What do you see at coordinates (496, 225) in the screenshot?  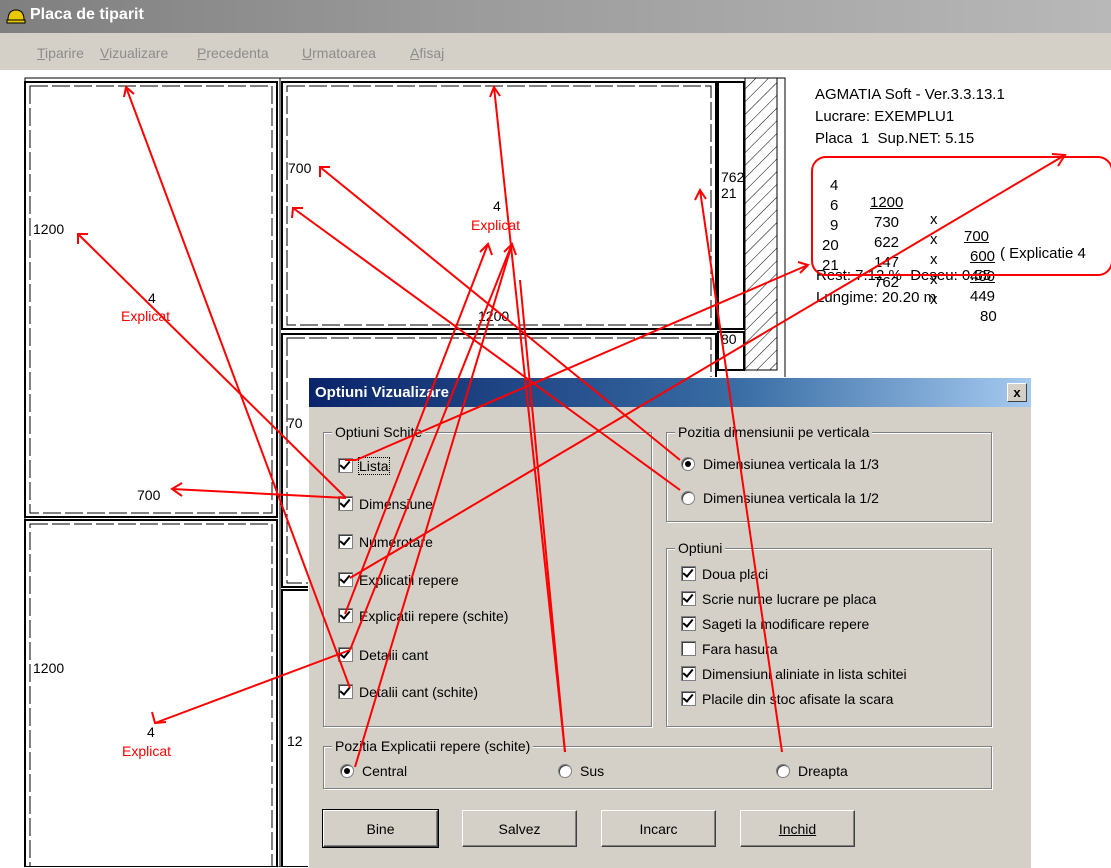 I see `explicat-label-top: Explicat` at bounding box center [496, 225].